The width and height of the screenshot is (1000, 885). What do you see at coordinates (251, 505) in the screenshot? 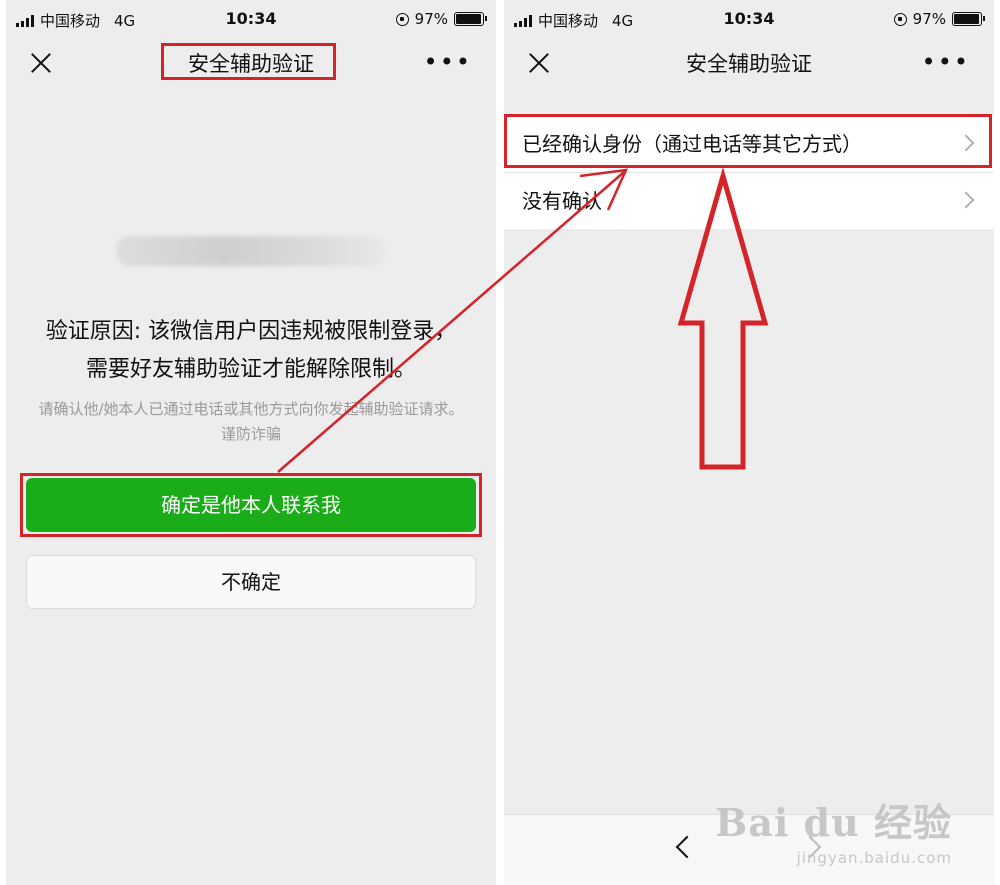
I see `confirm-highlight-box` at bounding box center [251, 505].